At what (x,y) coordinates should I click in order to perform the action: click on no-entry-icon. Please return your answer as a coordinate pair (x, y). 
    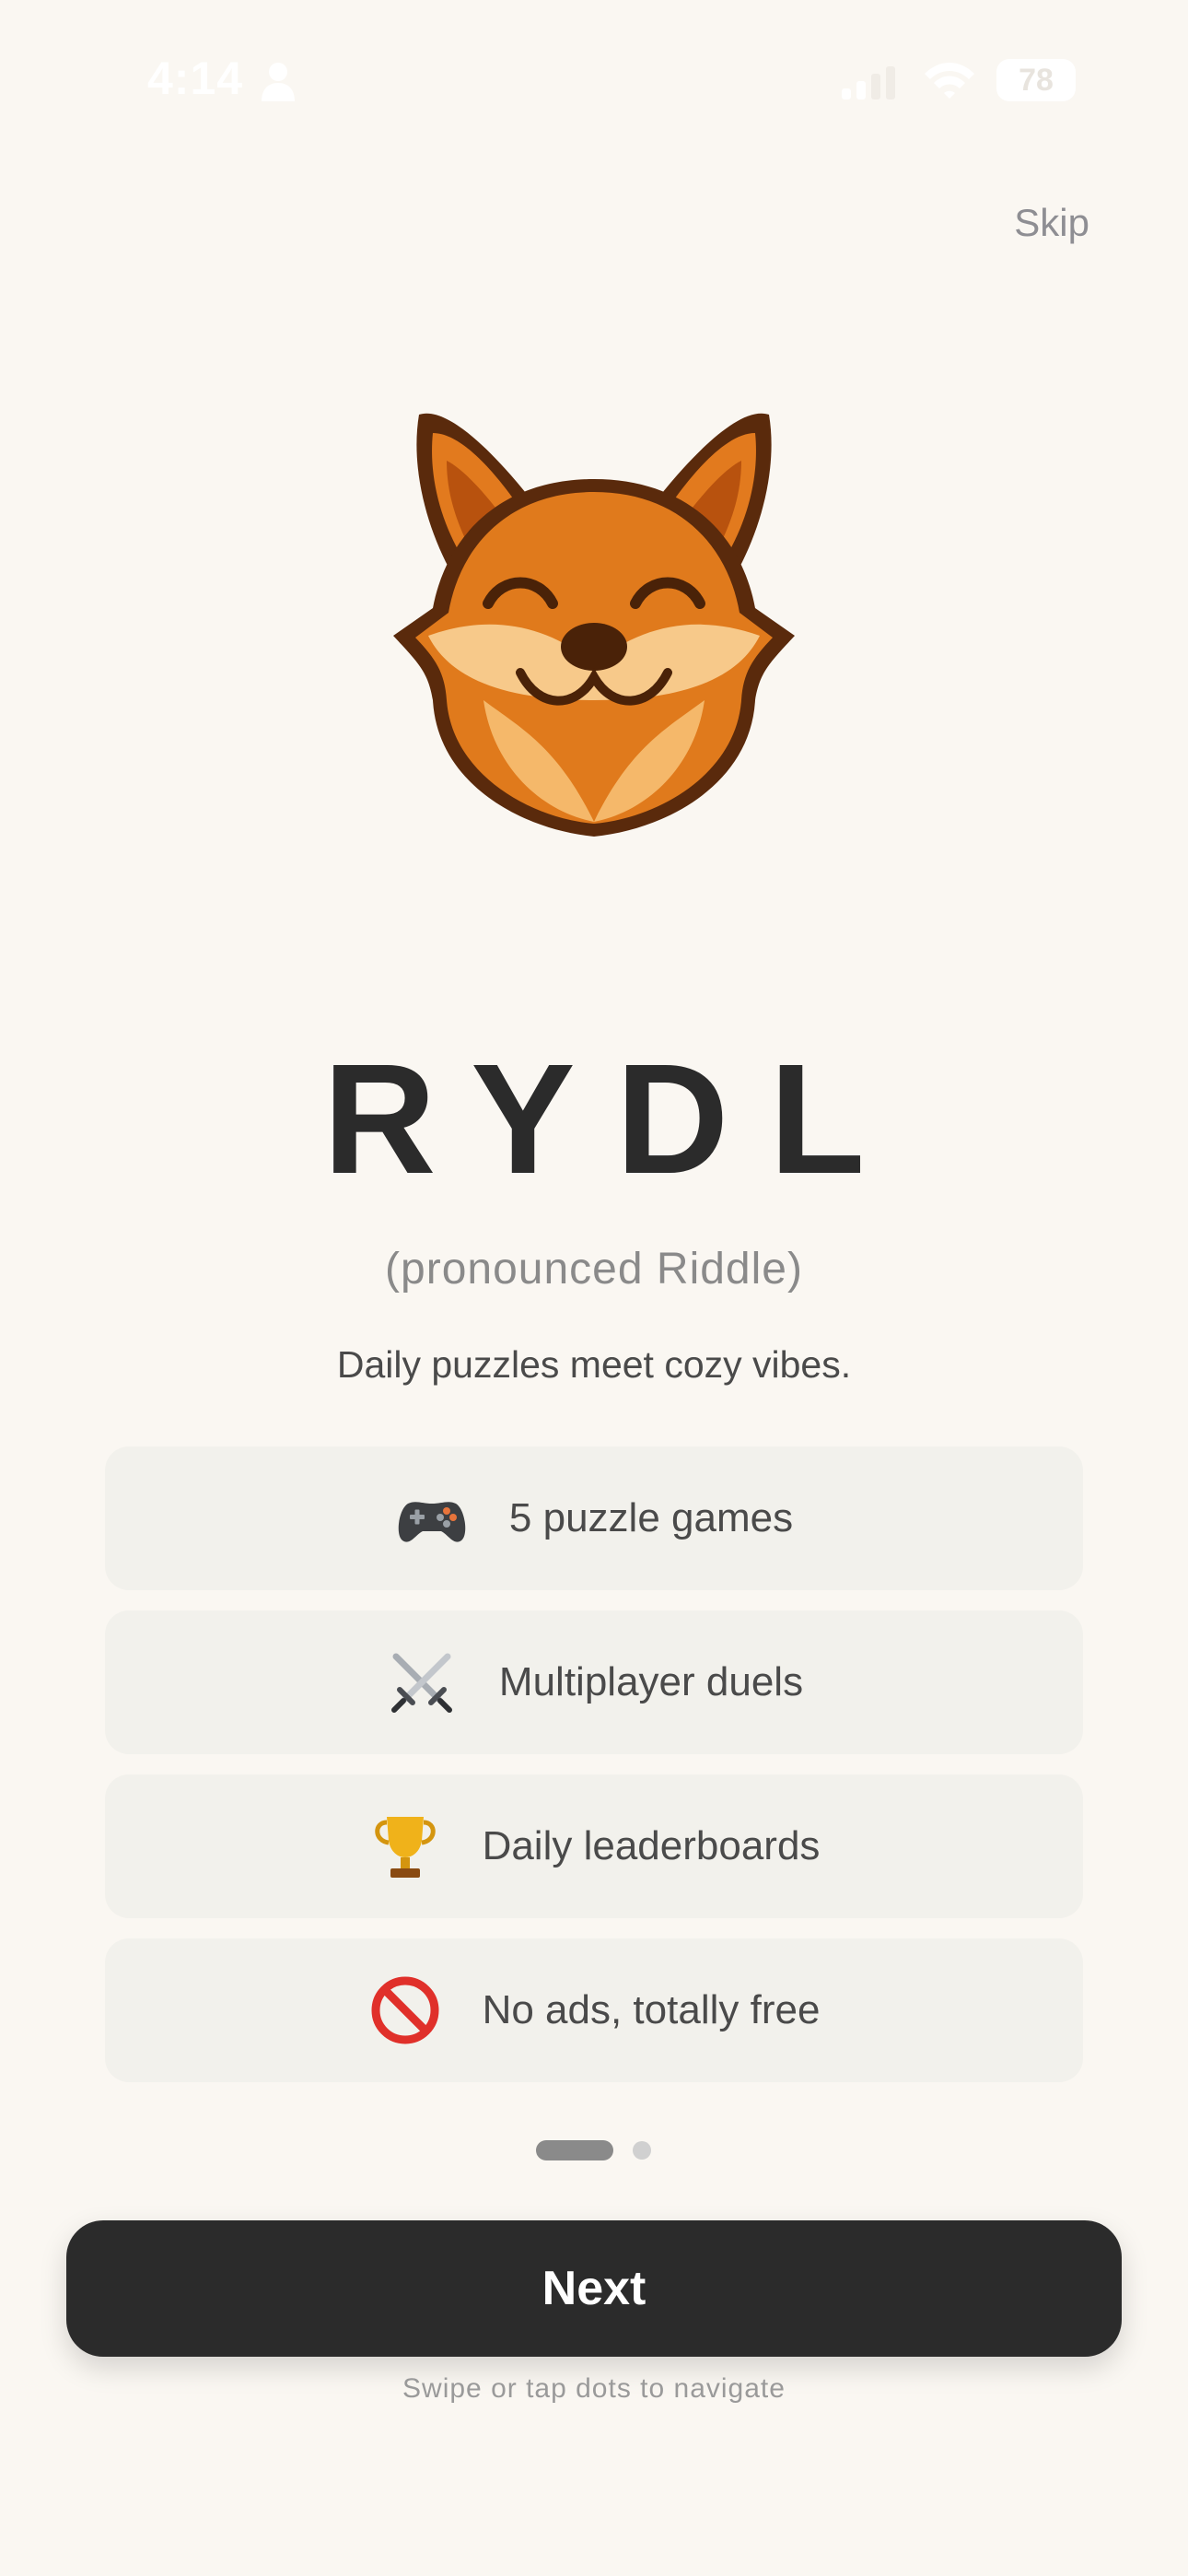
    Looking at the image, I should click on (405, 2010).